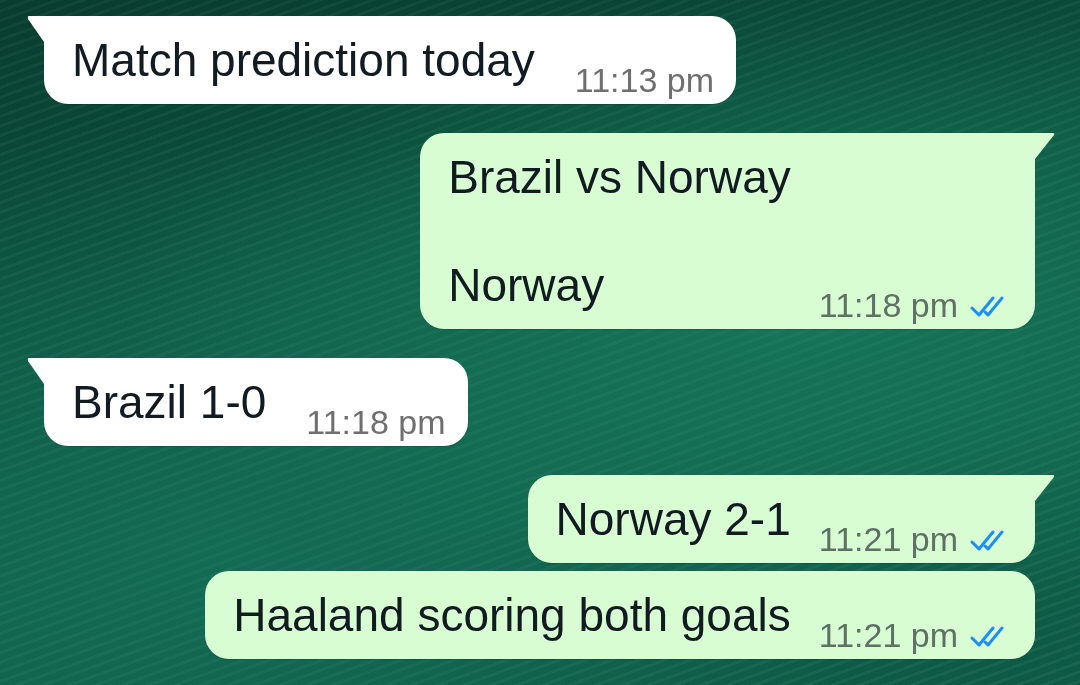 This screenshot has height=685, width=1080. Describe the element at coordinates (619, 231) in the screenshot. I see `message-text: Brazil vs Norway Norway` at that location.